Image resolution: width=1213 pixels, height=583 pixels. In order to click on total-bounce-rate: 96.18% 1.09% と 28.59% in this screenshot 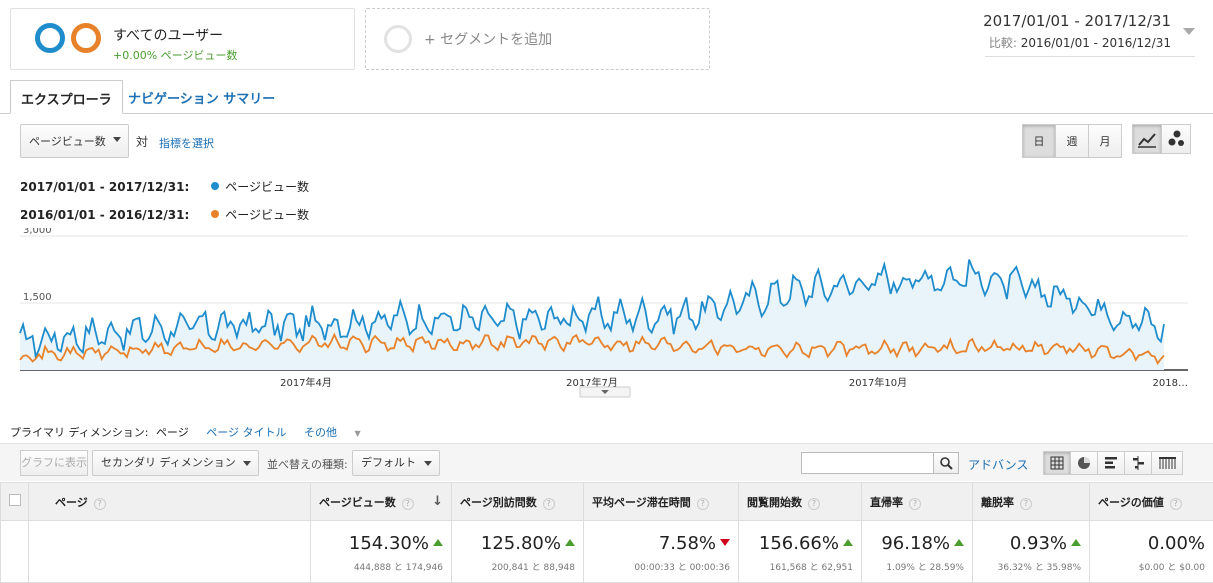, I will do `click(917, 551)`.